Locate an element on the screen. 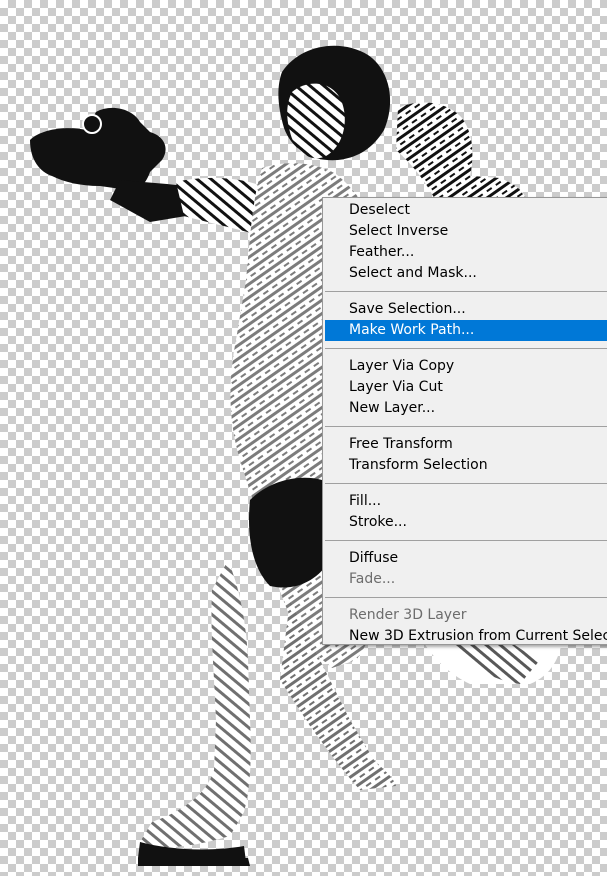 The height and width of the screenshot is (876, 607). menu-item-new-3d-extrusion: New 3D Extrusion from Current Selection is located at coordinates (465, 636).